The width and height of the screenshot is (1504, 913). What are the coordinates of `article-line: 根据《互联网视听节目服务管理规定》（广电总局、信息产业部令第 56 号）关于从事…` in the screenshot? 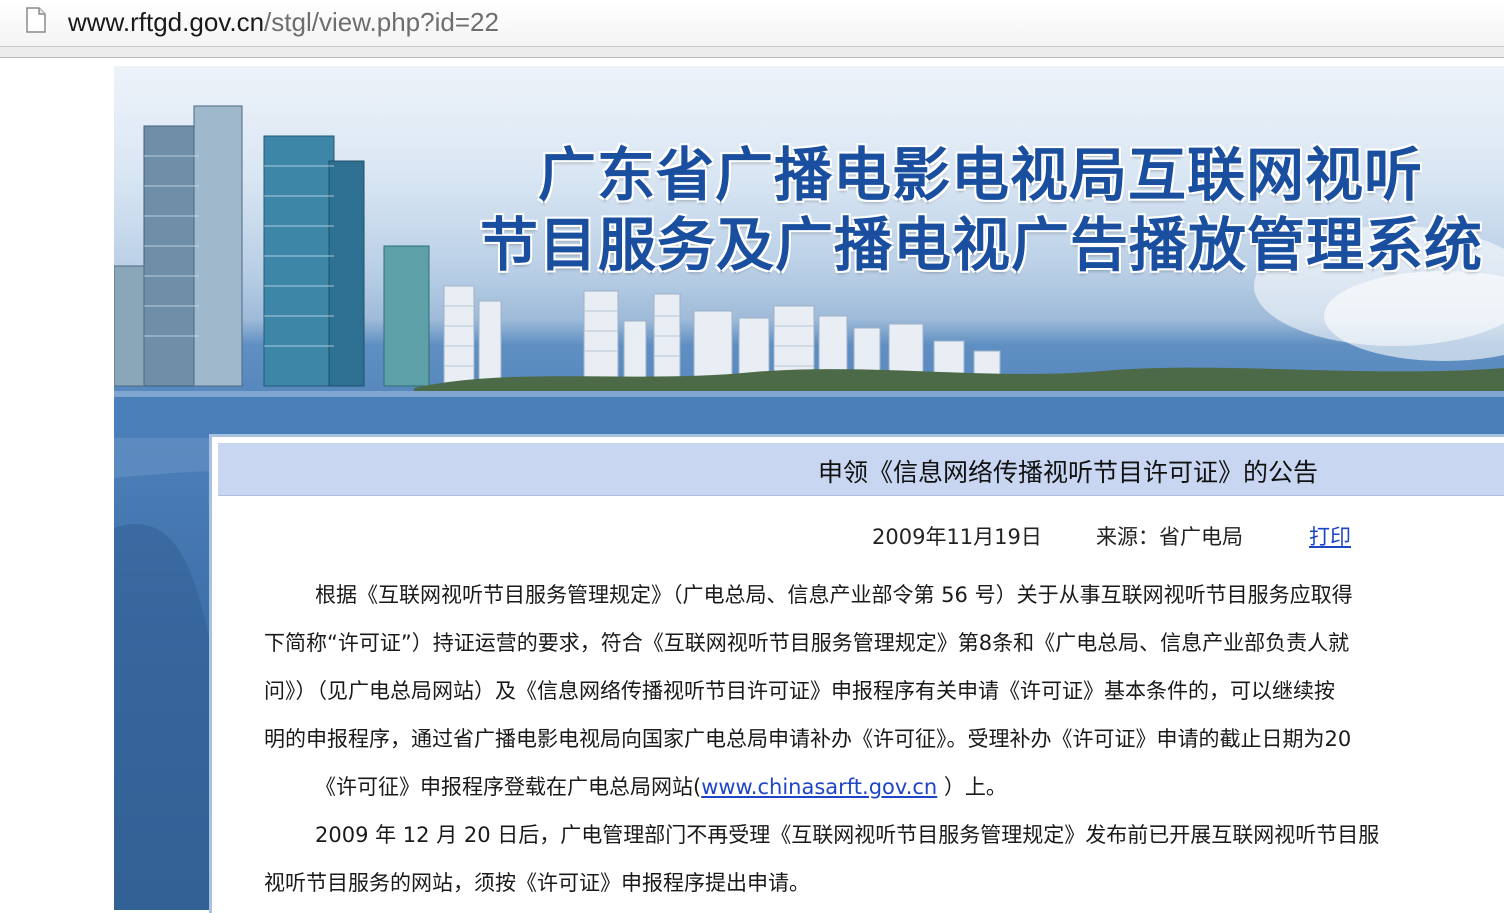 It's located at (834, 595).